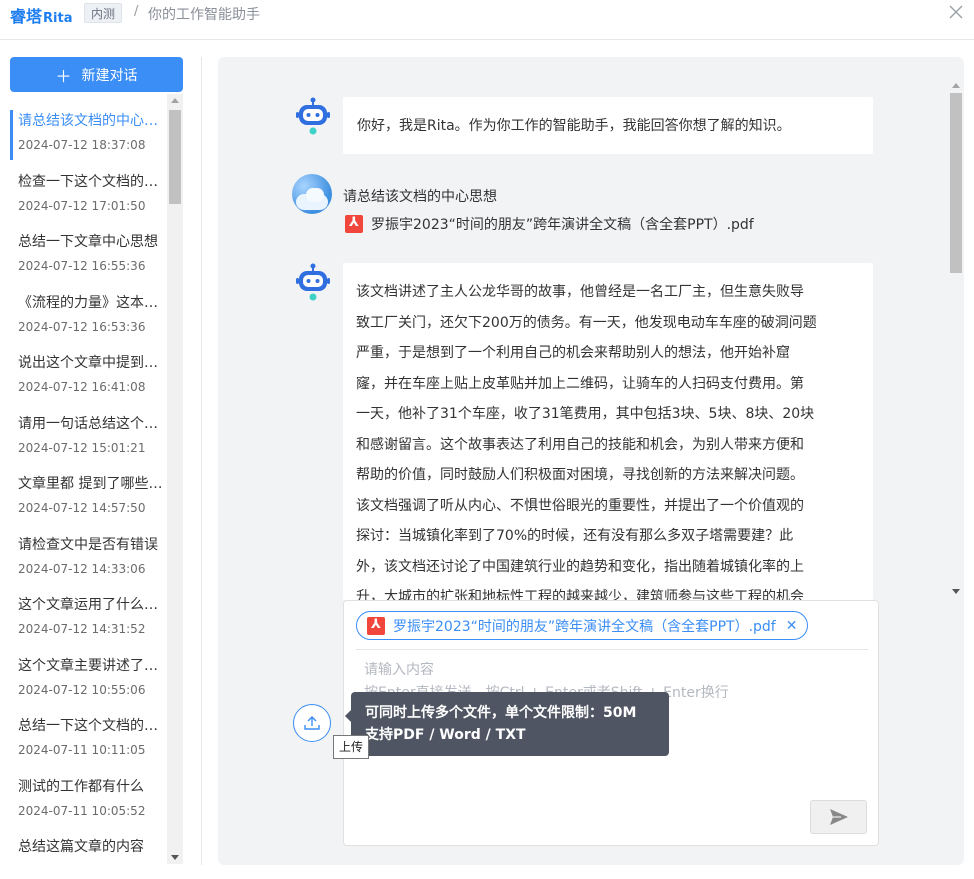  Describe the element at coordinates (956, 339) in the screenshot. I see `chat-scrollbar` at that location.